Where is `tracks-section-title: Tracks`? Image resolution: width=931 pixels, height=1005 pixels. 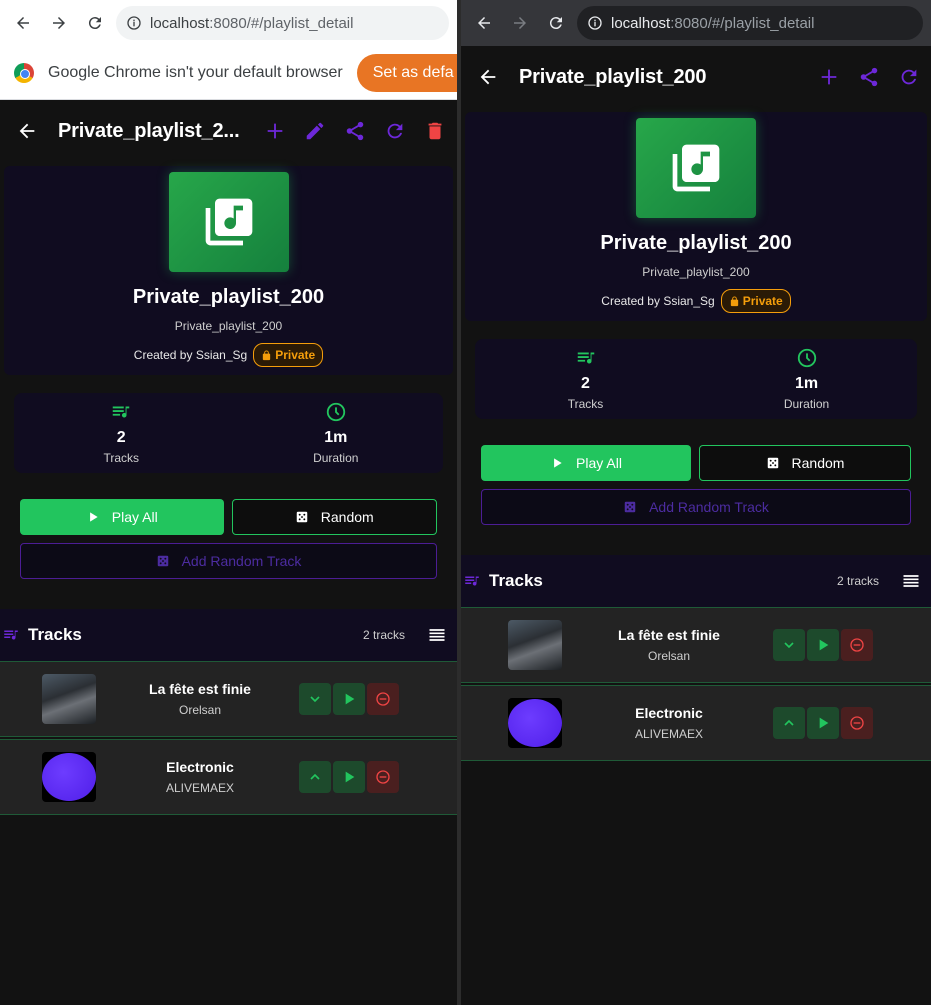 tracks-section-title: Tracks is located at coordinates (55, 634).